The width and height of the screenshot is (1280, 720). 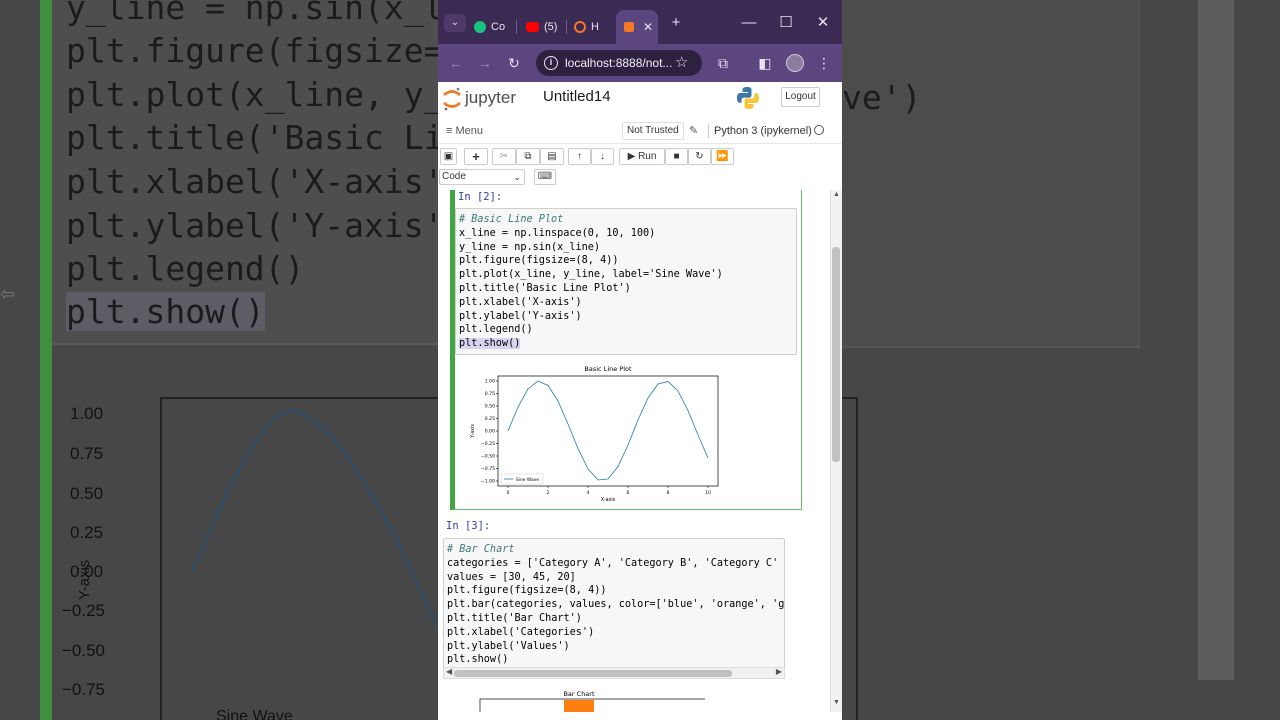 What do you see at coordinates (991, 174) in the screenshot?
I see `background-code-box` at bounding box center [991, 174].